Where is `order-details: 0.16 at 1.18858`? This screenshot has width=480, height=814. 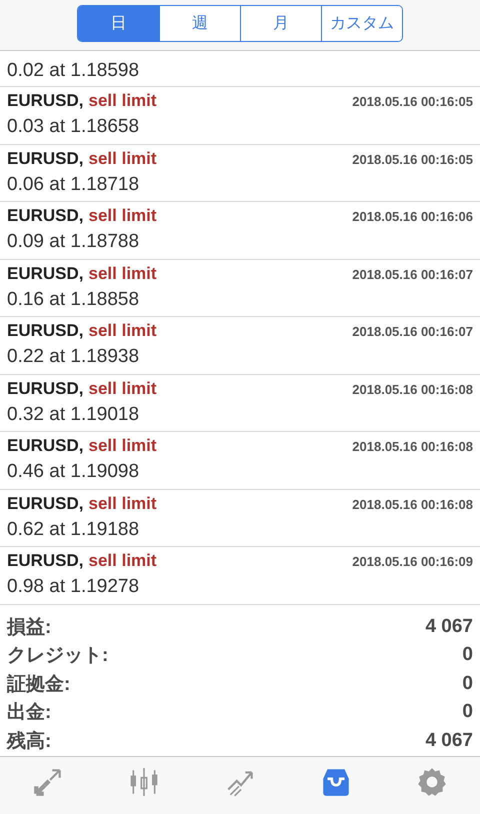
order-details: 0.16 at 1.18858 is located at coordinates (73, 299).